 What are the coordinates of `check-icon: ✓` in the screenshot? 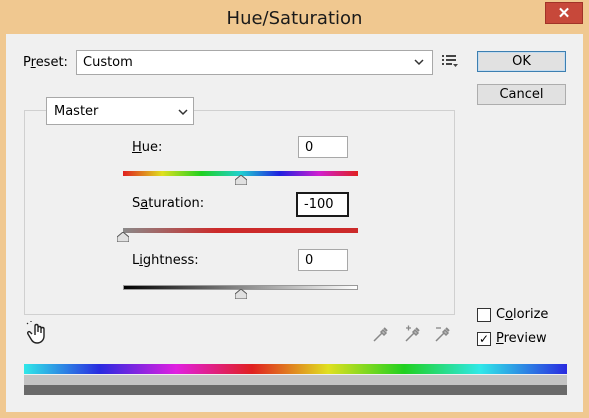 It's located at (484, 339).